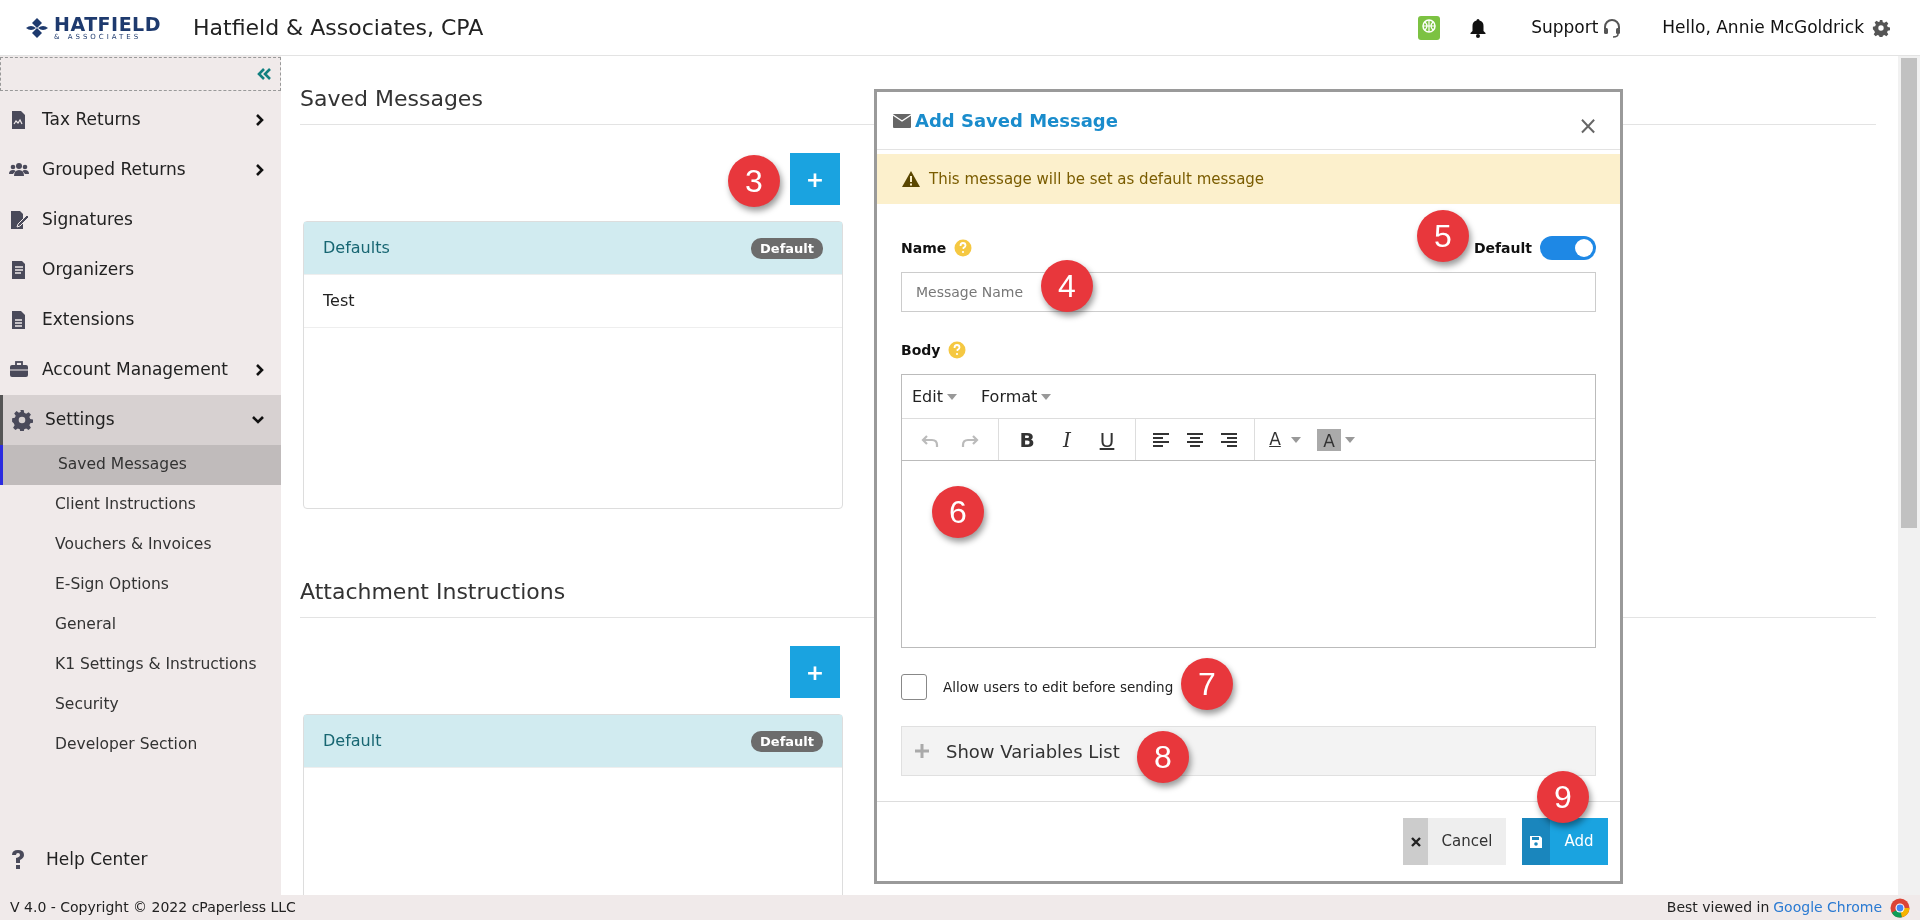  I want to click on sidebar-item: Settings, so click(140, 420).